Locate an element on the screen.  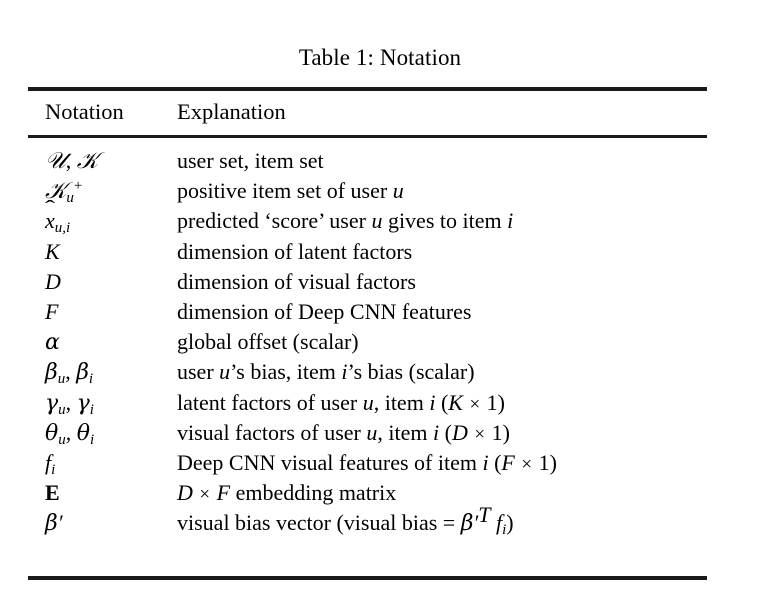
row-notation-symbol: ̂xu,i is located at coordinates (58, 222).